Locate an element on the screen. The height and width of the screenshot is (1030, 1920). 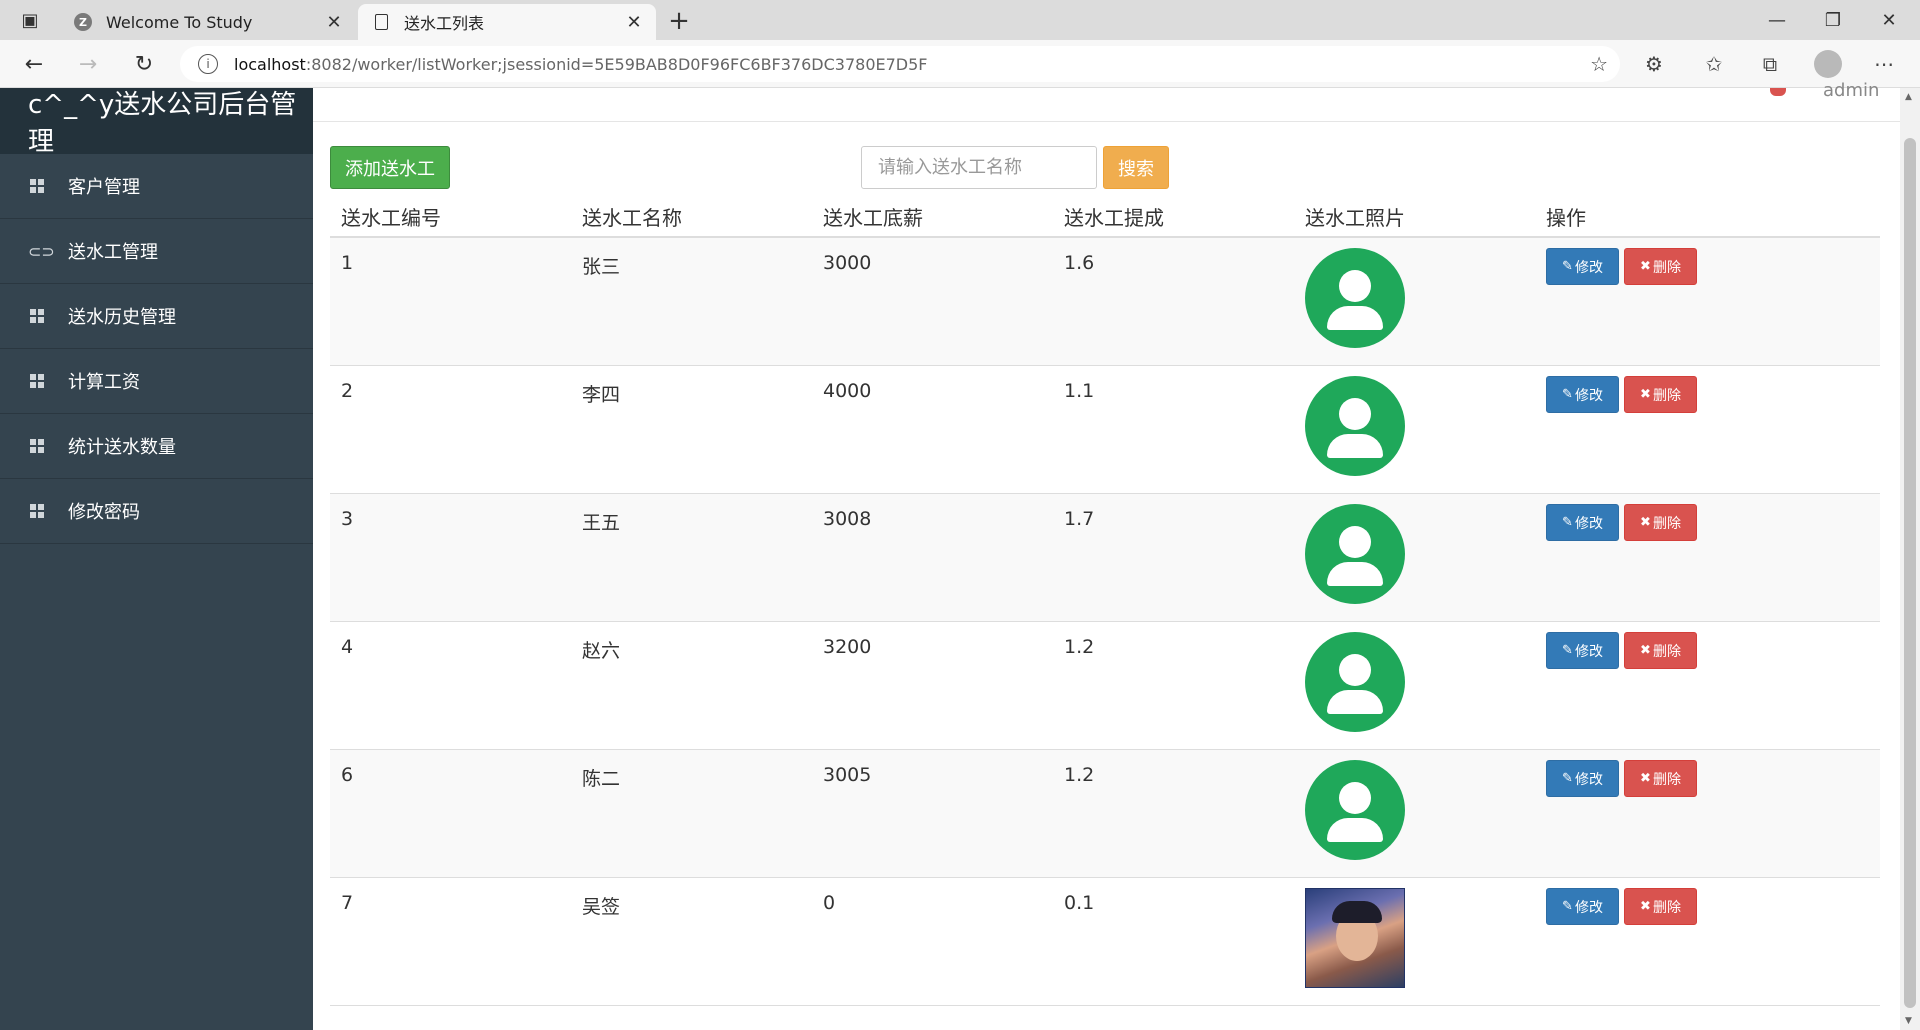
sidebar-item-statistics: 统计送水数量 is located at coordinates (156, 446).